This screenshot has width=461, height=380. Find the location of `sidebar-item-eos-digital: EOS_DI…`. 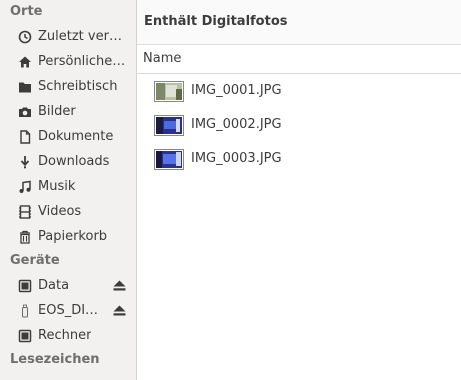

sidebar-item-eos-digital: EOS_DI… is located at coordinates (68, 310).